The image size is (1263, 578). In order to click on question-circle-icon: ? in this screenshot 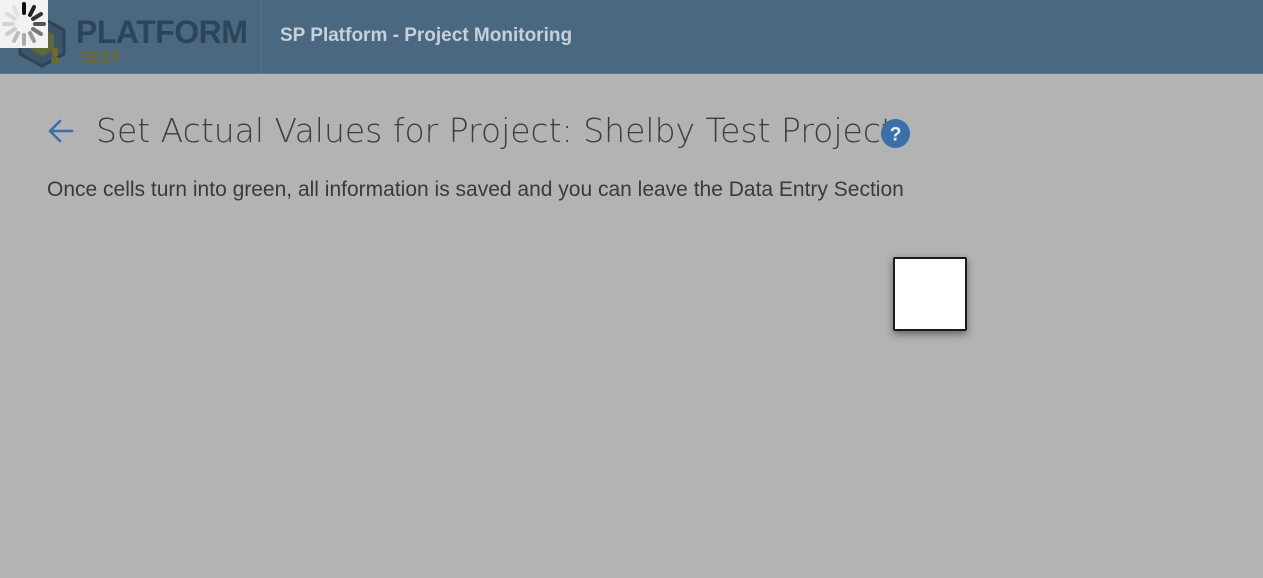, I will do `click(895, 133)`.